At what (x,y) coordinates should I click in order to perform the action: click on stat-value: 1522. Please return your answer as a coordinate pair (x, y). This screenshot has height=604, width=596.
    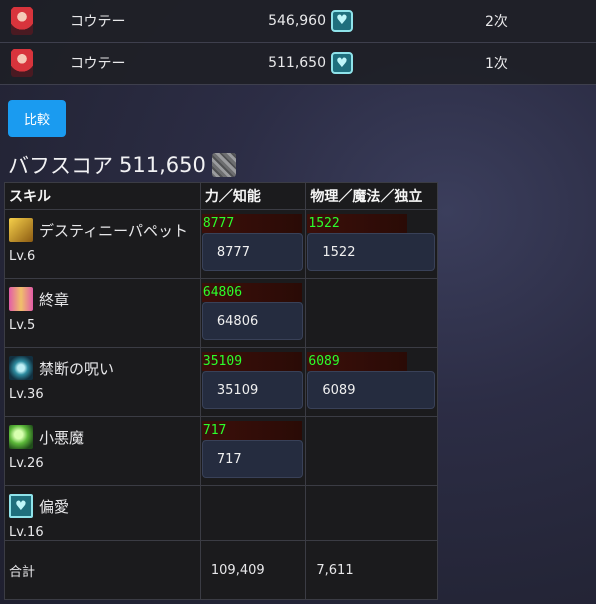
    Looking at the image, I should click on (371, 252).